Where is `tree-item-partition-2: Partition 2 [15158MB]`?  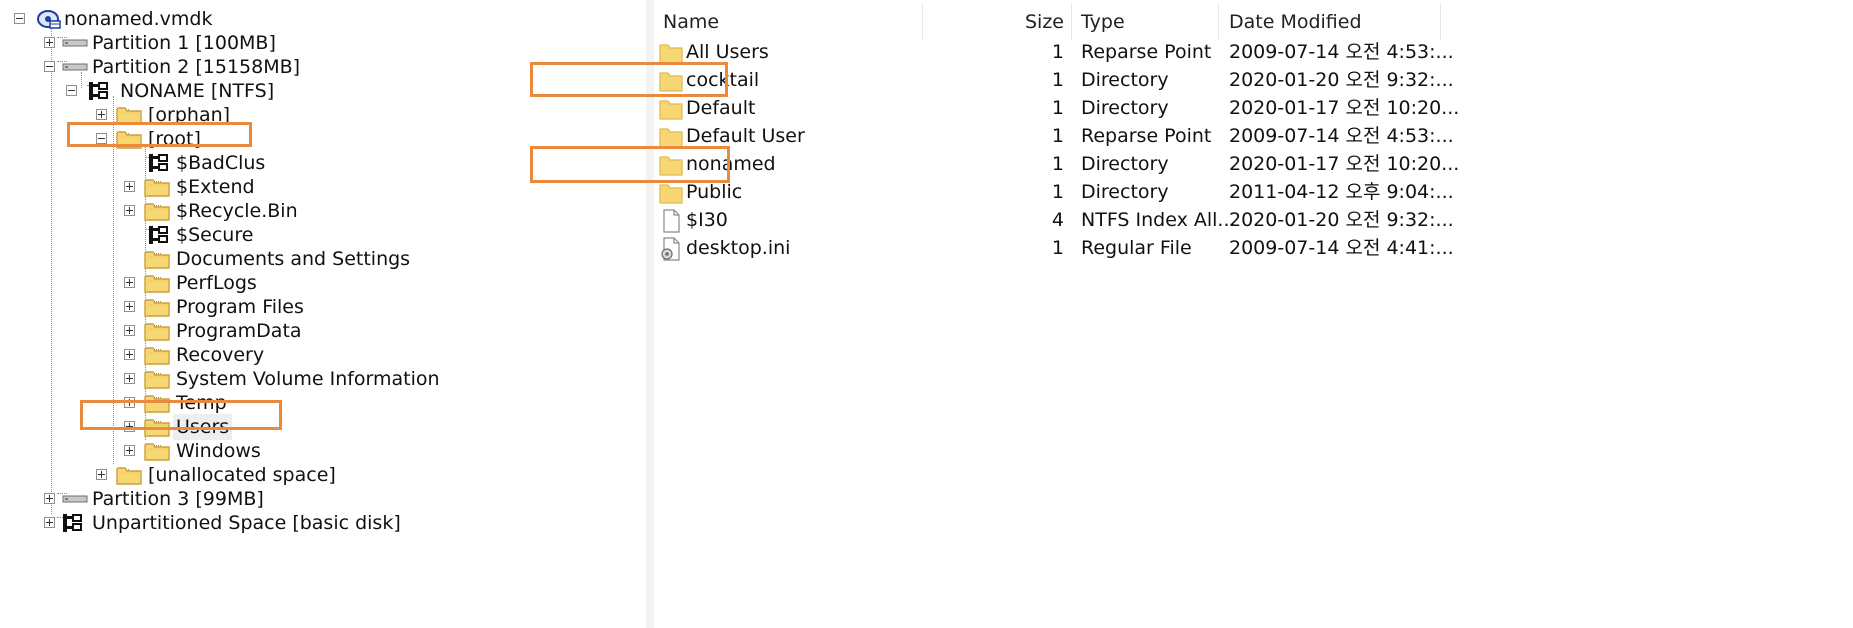 tree-item-partition-2: Partition 2 [15158MB] is located at coordinates (150, 67).